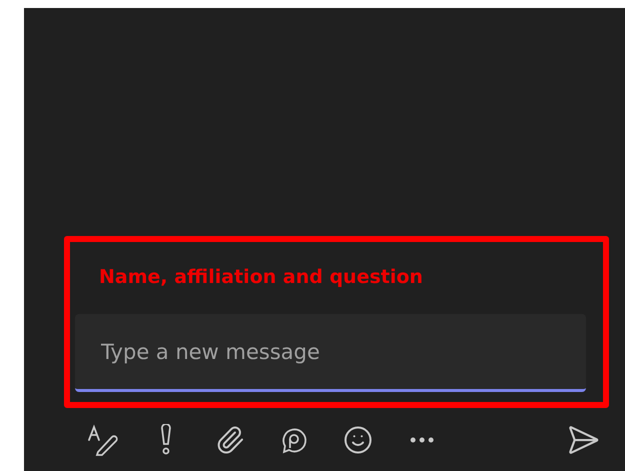 This screenshot has width=625, height=471. Describe the element at coordinates (261, 277) in the screenshot. I see `annotation-label: Name, affiliation and question` at that location.